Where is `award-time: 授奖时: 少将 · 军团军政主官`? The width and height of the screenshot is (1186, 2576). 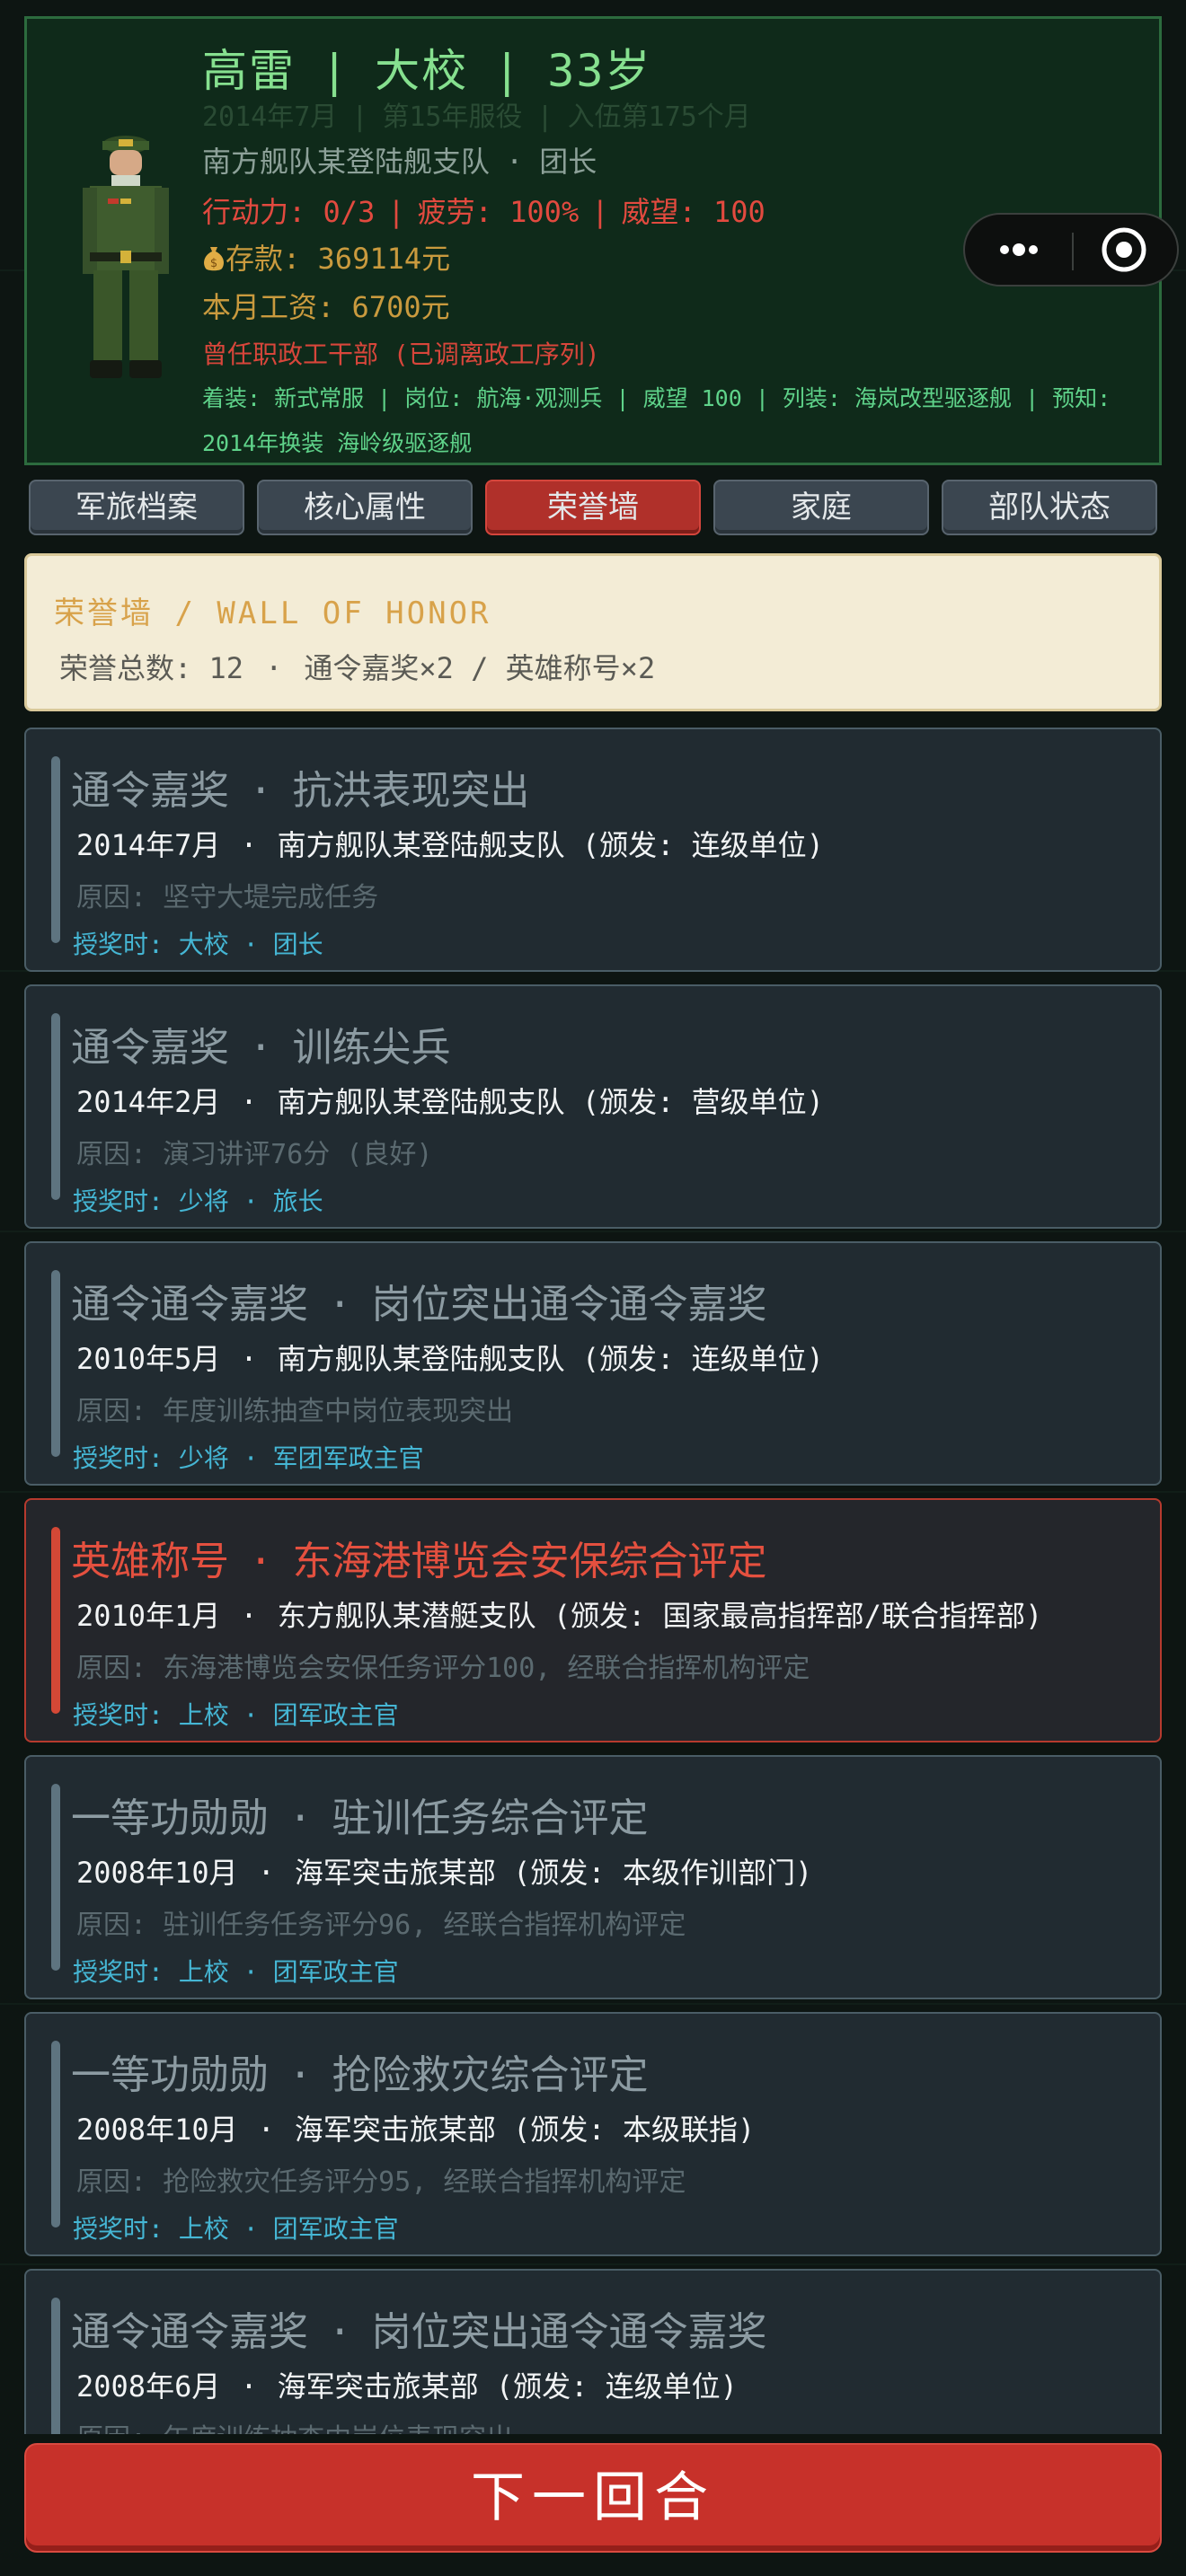
award-time: 授奖时: 少将 · 军团军政主官 is located at coordinates (248, 1458).